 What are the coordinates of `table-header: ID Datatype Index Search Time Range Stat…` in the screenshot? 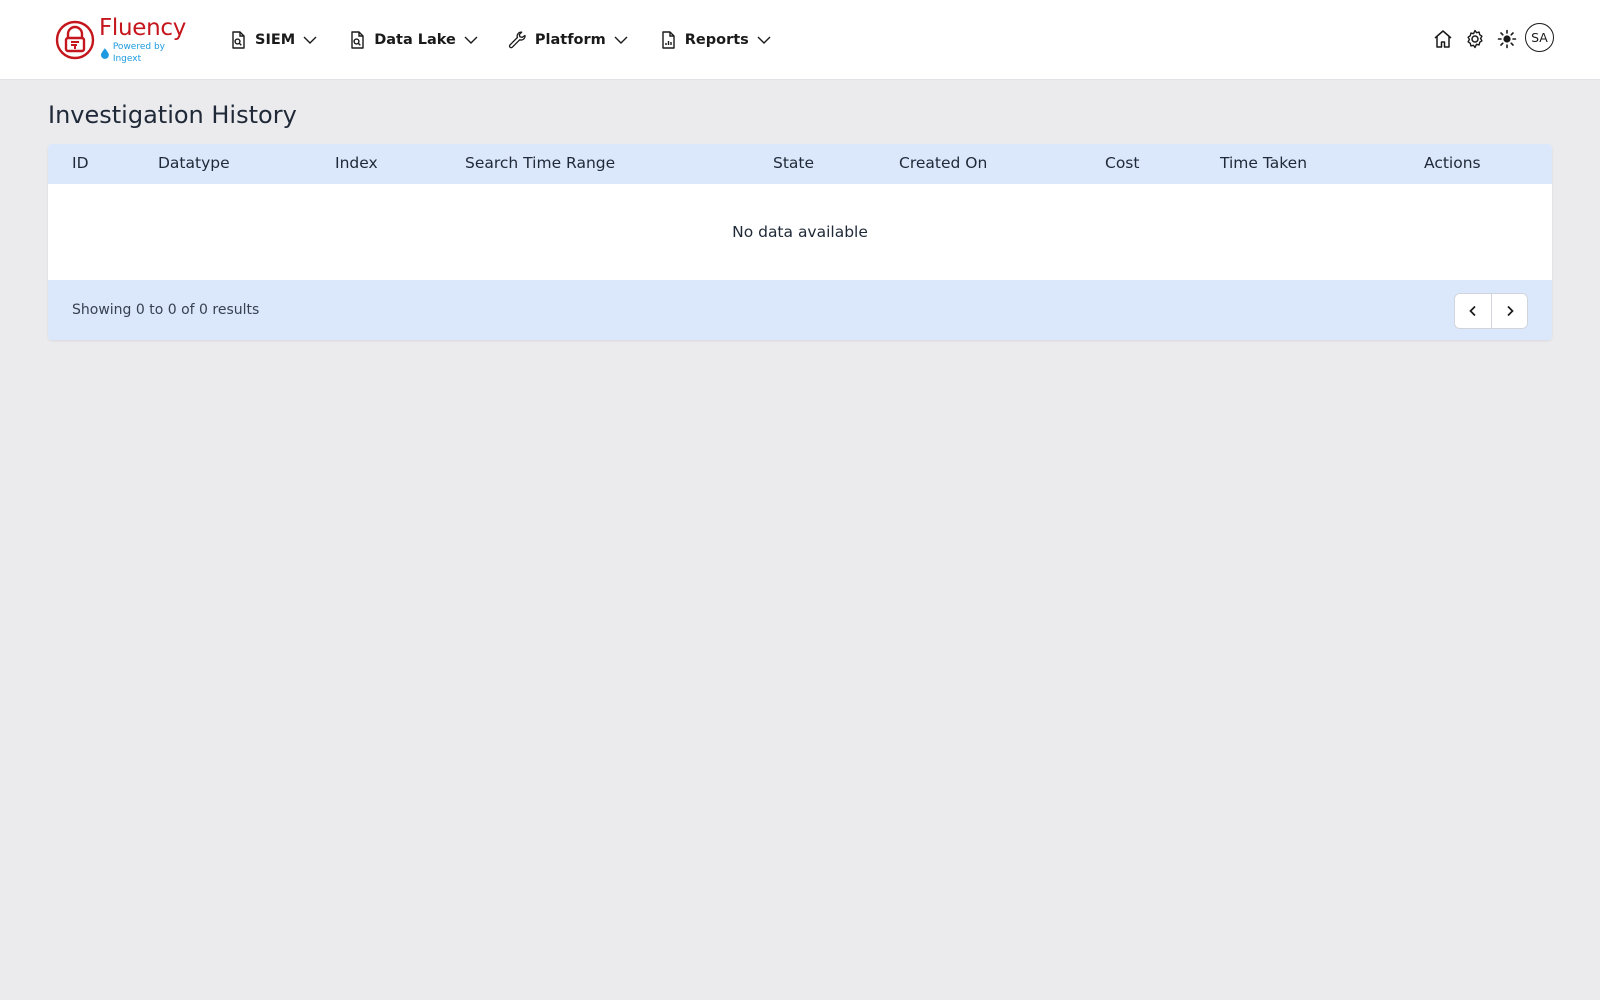 It's located at (800, 164).